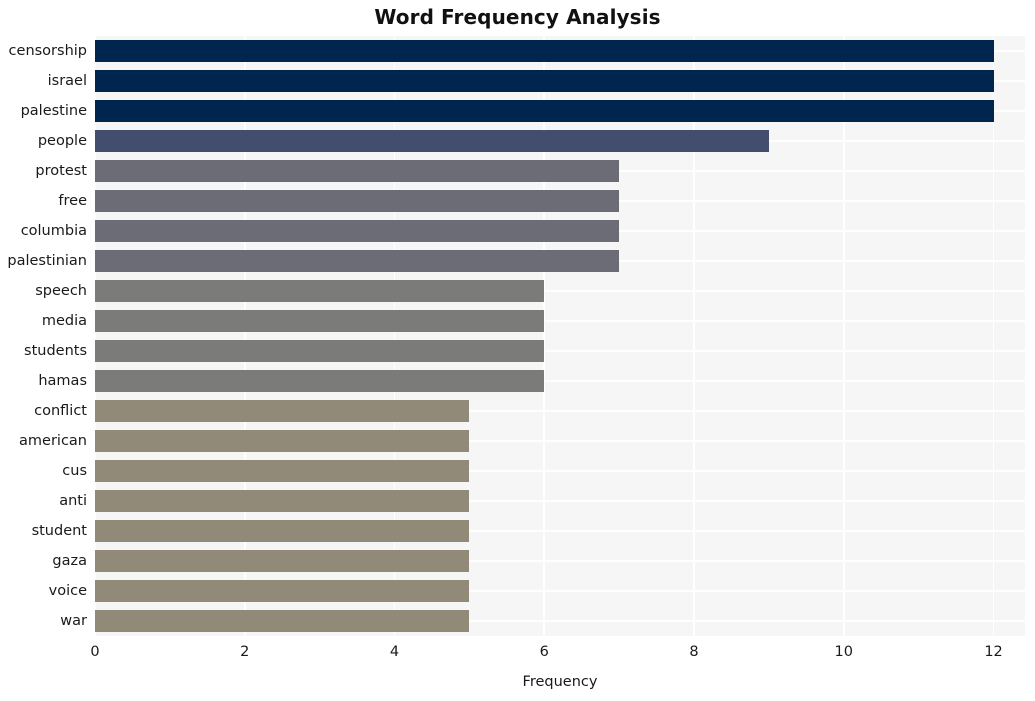 The width and height of the screenshot is (1035, 701). Describe the element at coordinates (560, 682) in the screenshot. I see `x-axis-label: Frequency` at that location.